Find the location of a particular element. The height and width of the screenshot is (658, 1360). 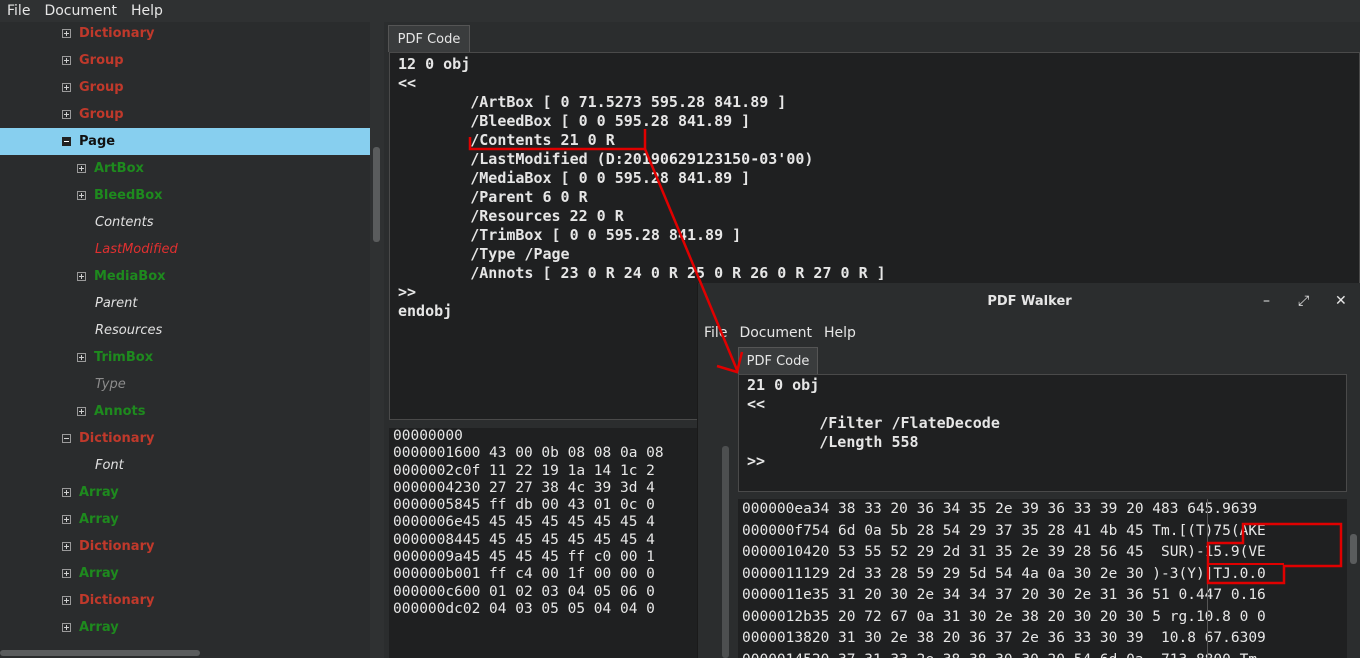

tree-item: Annots is located at coordinates (185, 411).